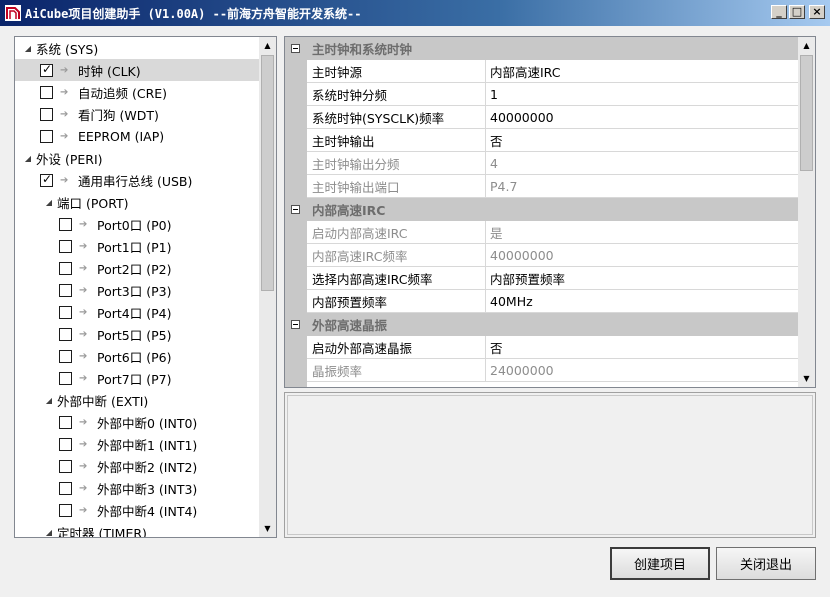 This screenshot has height=597, width=830. Describe the element at coordinates (779, 12) in the screenshot. I see `minimize-button: _` at that location.